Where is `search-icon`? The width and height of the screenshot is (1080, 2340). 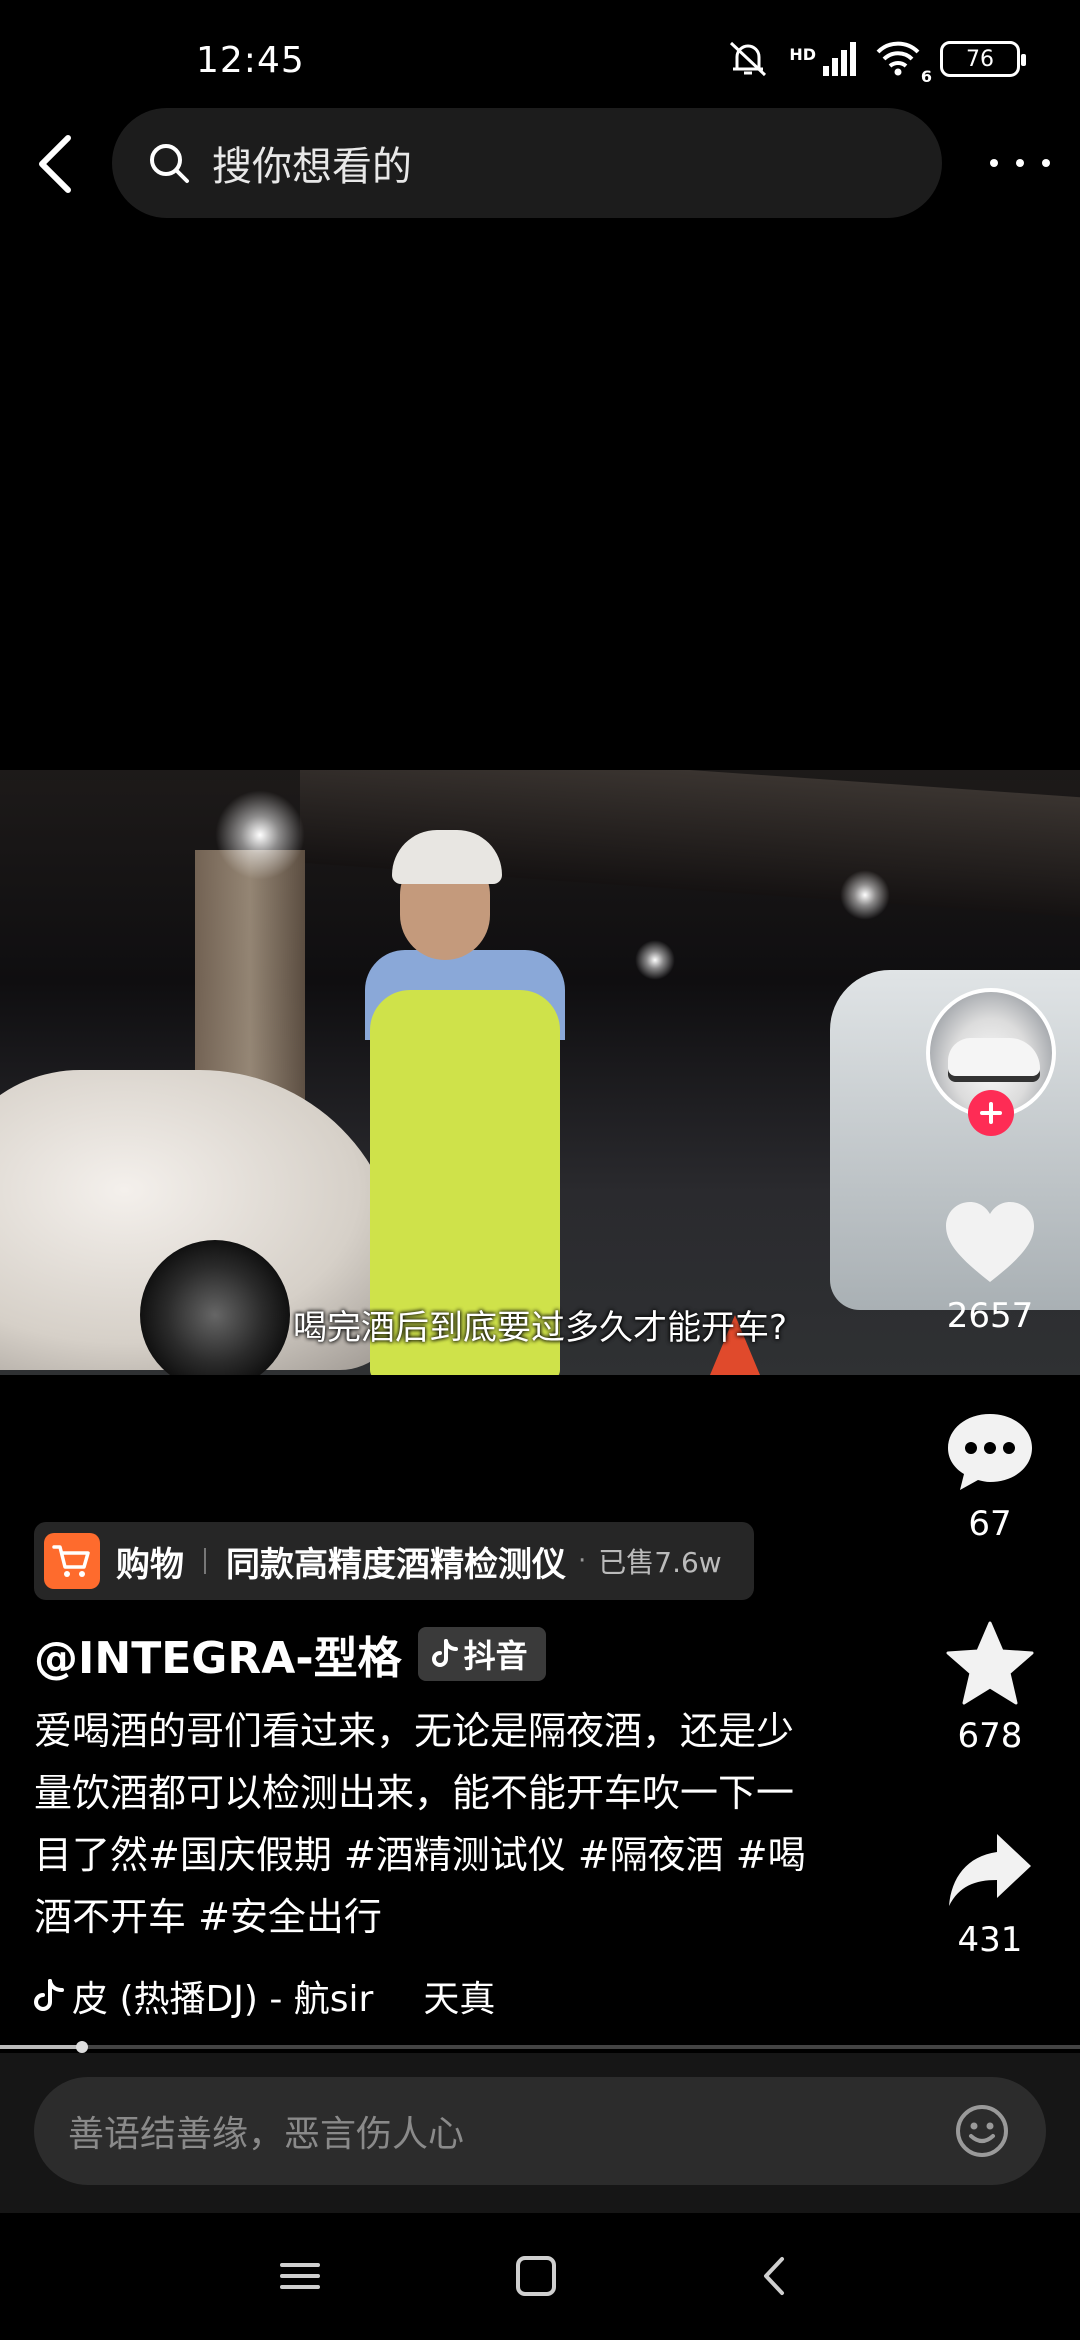
search-icon is located at coordinates (169, 163).